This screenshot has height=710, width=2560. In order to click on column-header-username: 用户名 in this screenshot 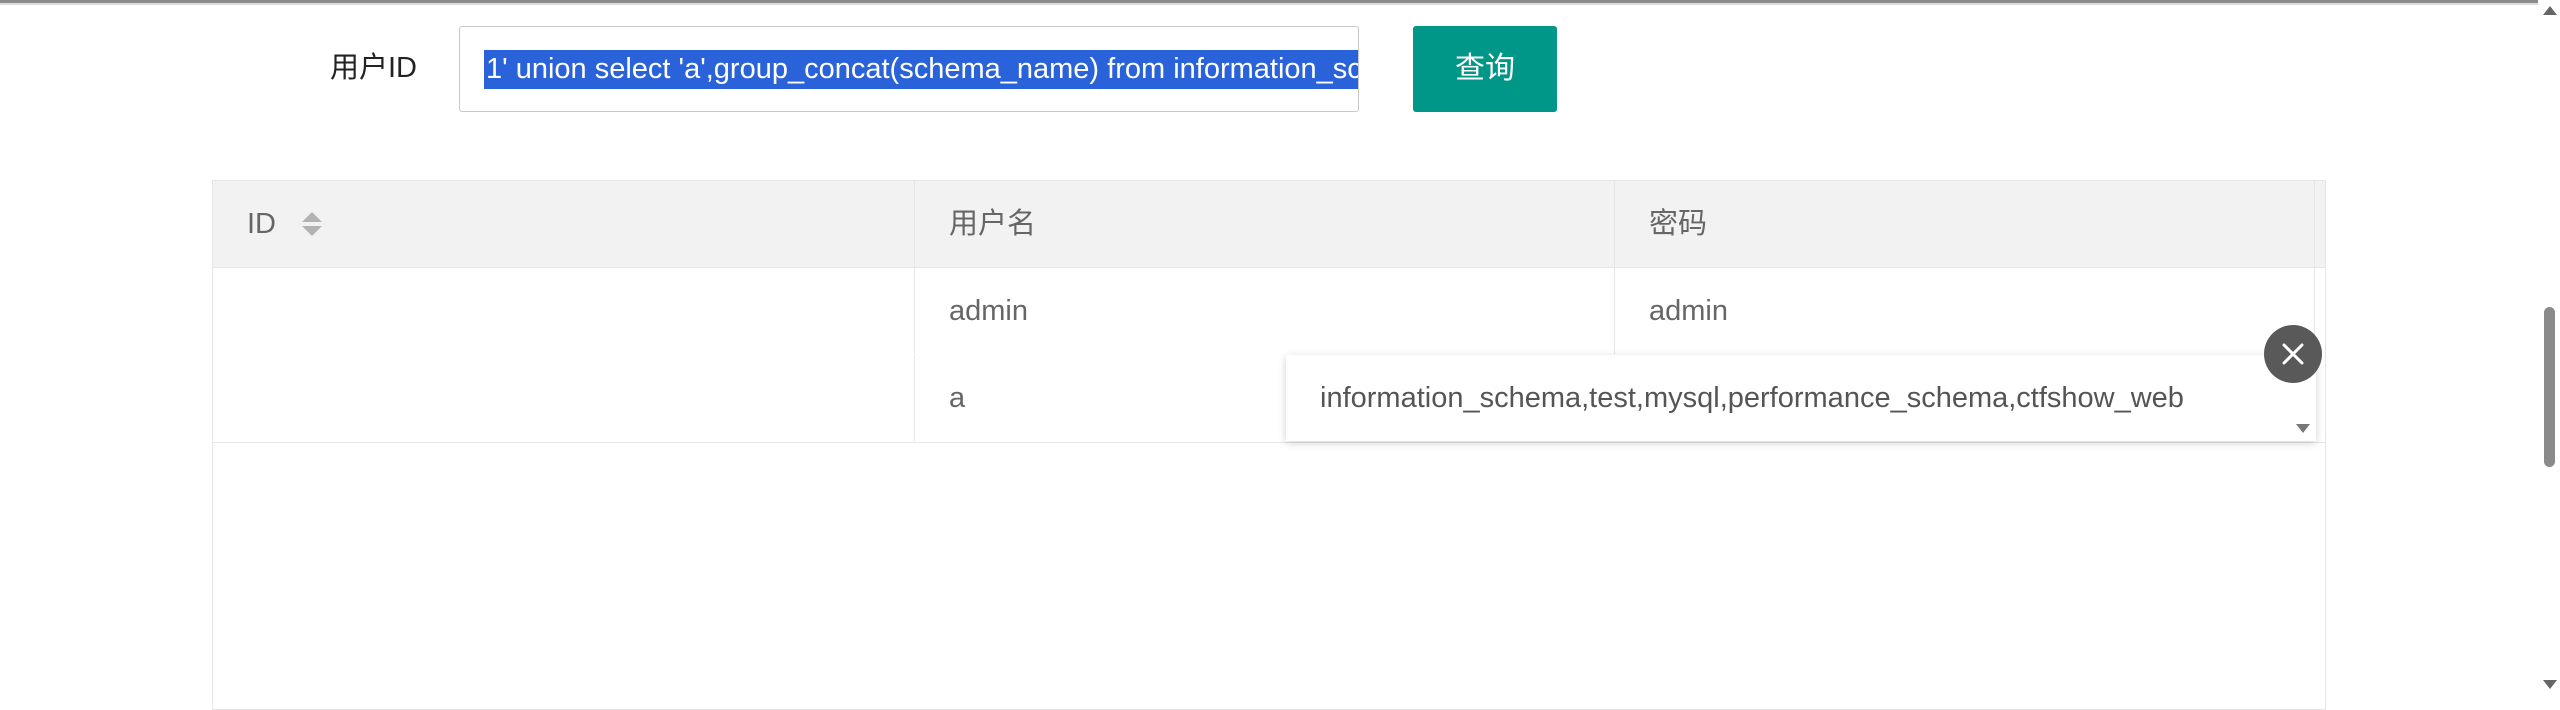, I will do `click(1265, 224)`.